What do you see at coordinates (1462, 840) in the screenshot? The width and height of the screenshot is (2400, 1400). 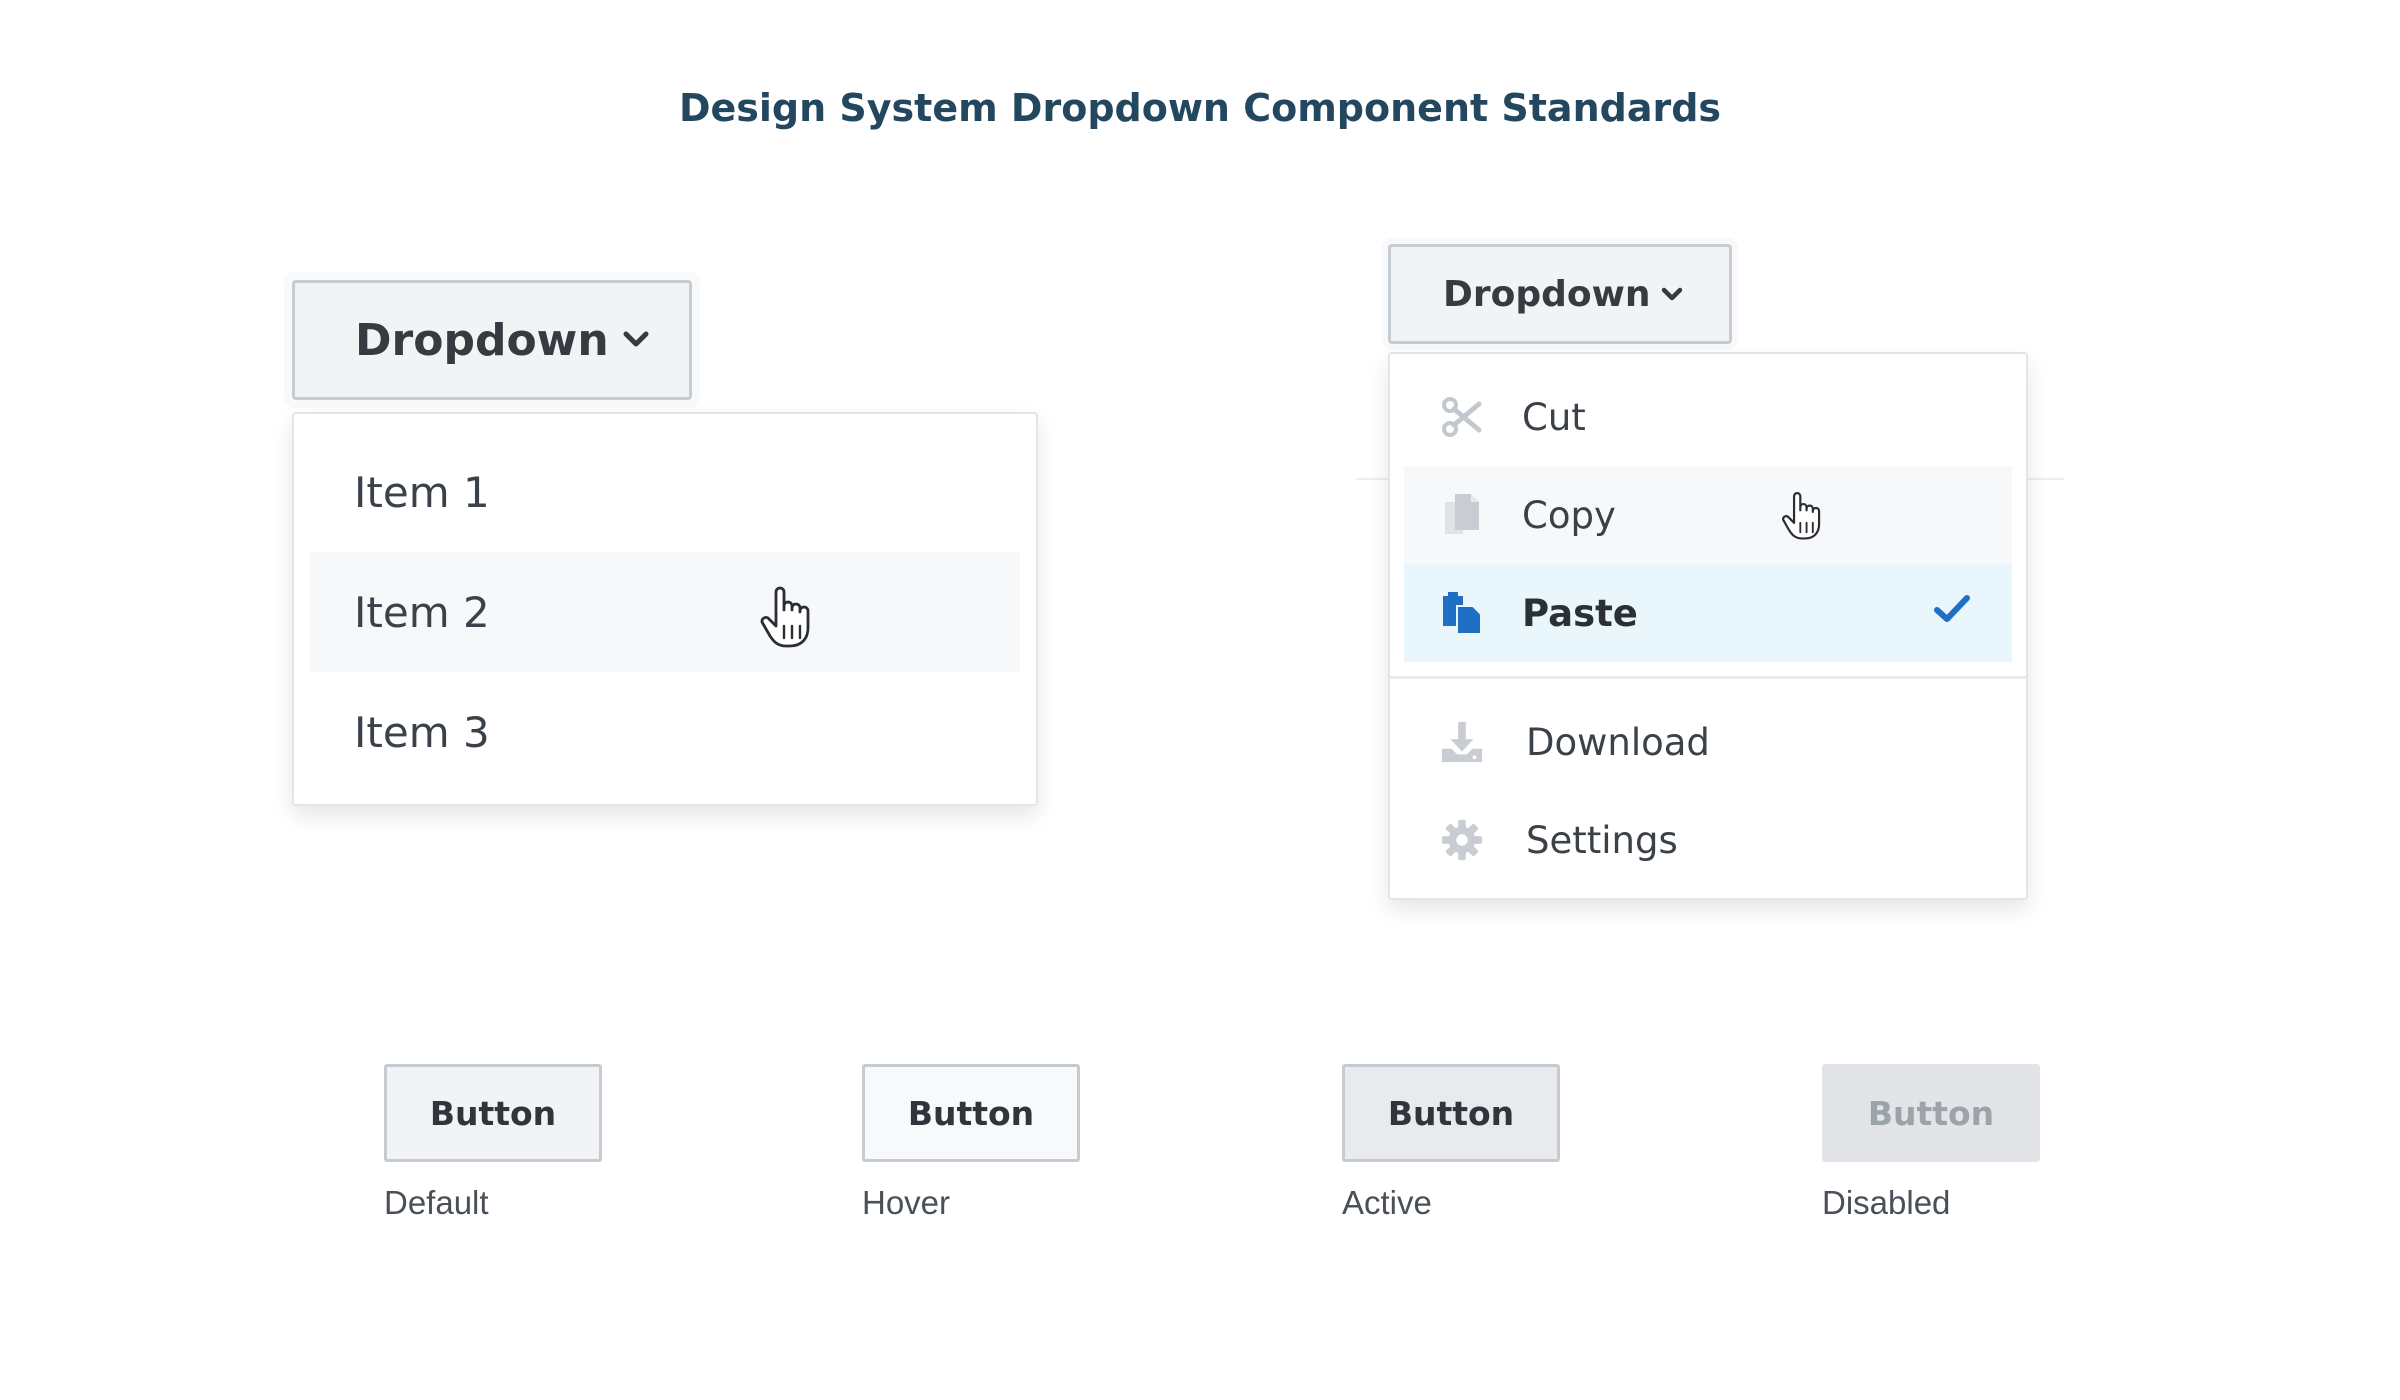 I see `gear-icon` at bounding box center [1462, 840].